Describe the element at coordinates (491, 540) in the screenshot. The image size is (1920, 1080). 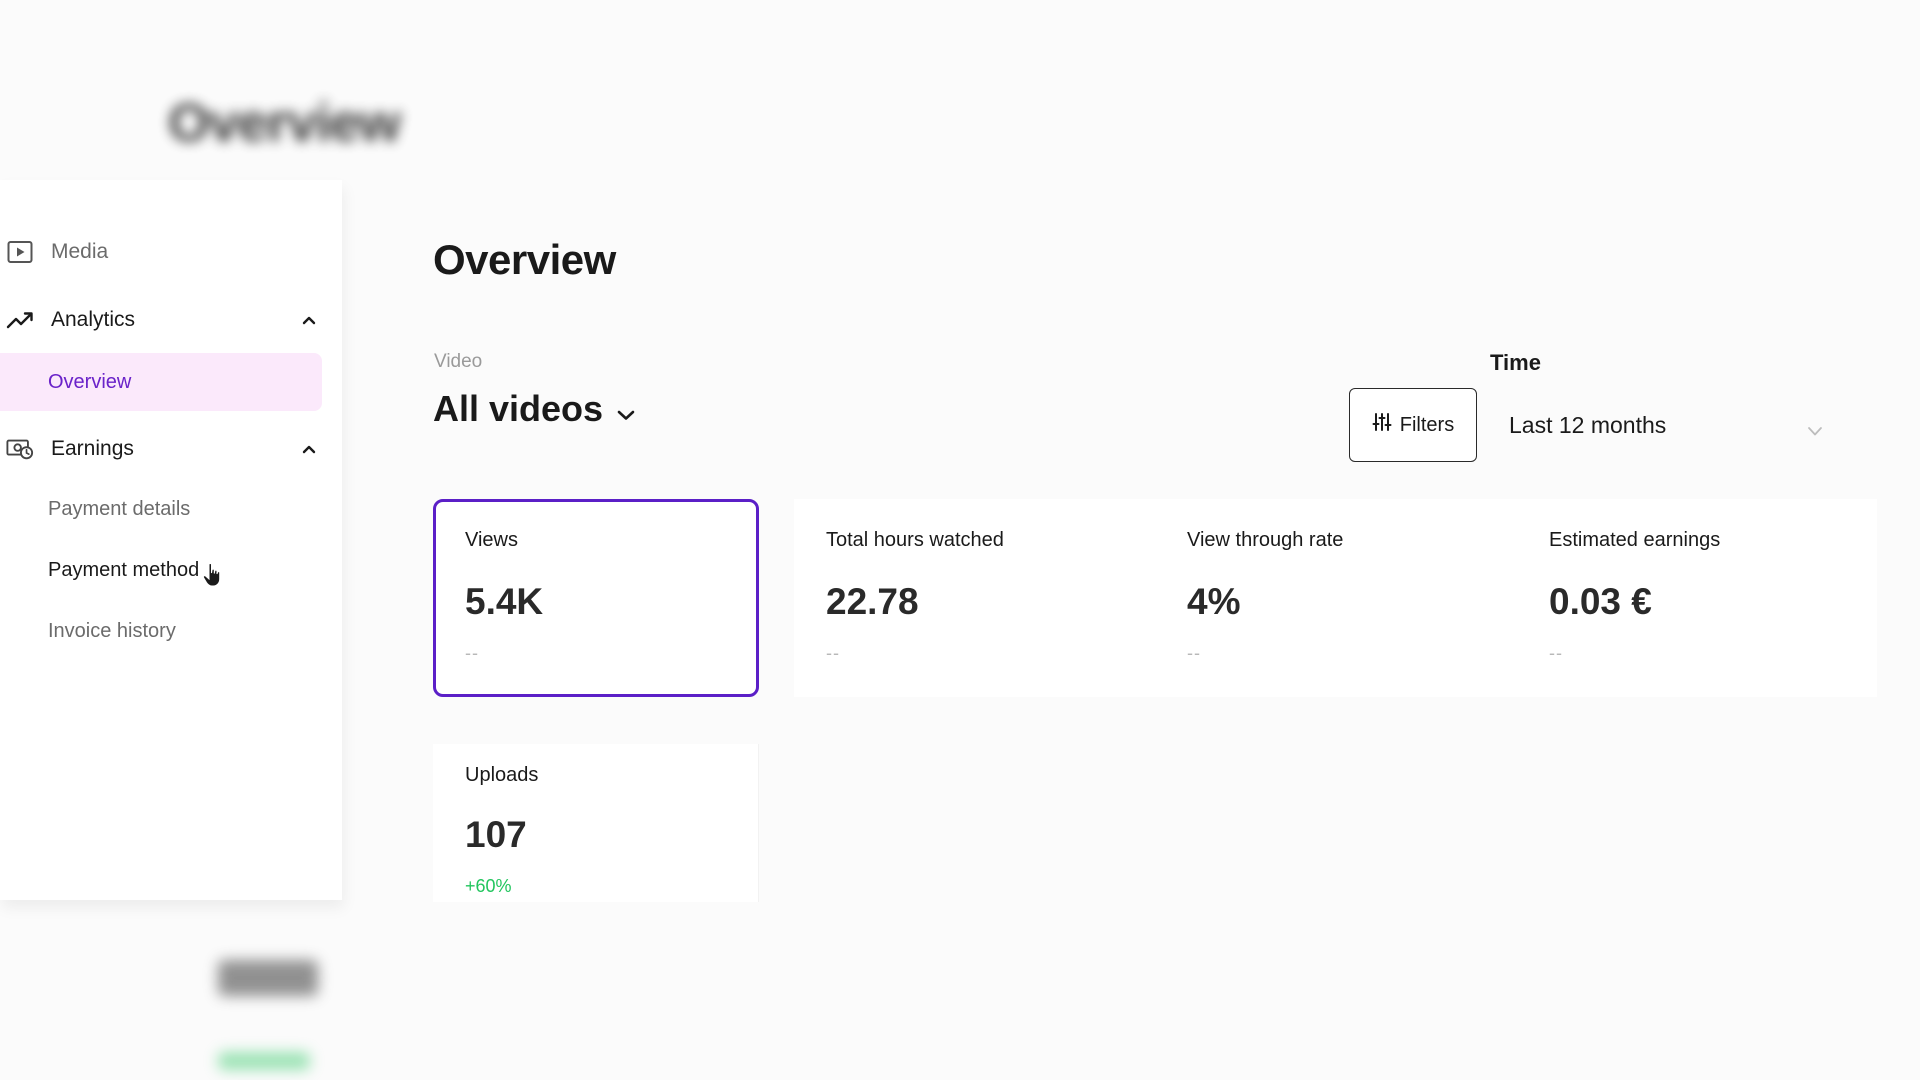
I see `metric-label: Views` at that location.